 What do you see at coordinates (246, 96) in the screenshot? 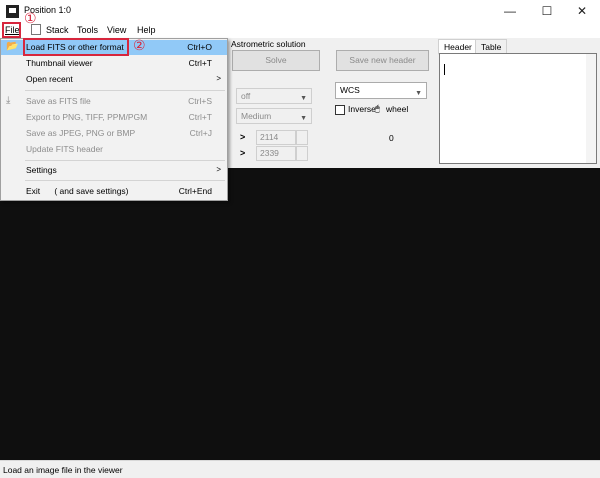
I see `stretch-select-value: off` at bounding box center [246, 96].